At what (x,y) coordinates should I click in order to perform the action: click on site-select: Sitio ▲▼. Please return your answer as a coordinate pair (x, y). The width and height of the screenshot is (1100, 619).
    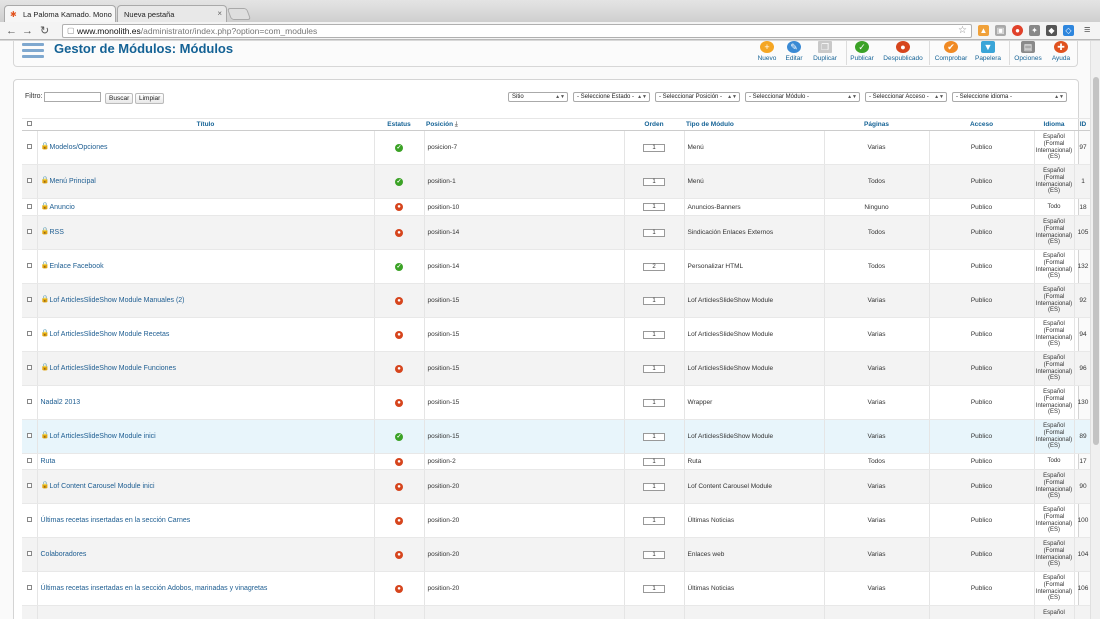
    Looking at the image, I should click on (538, 97).